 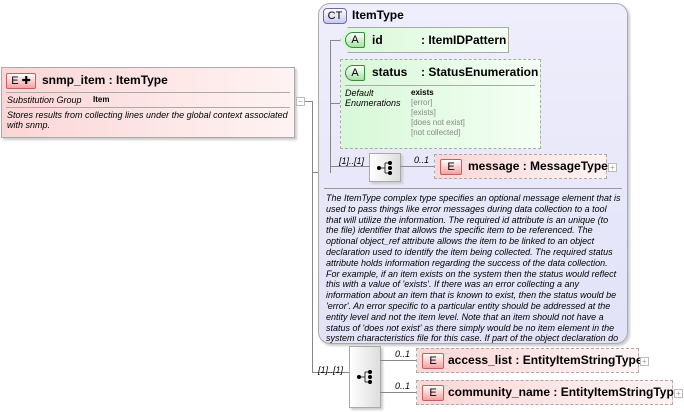 What do you see at coordinates (436, 132) in the screenshot?
I see `enumeration-value: [not collected]` at bounding box center [436, 132].